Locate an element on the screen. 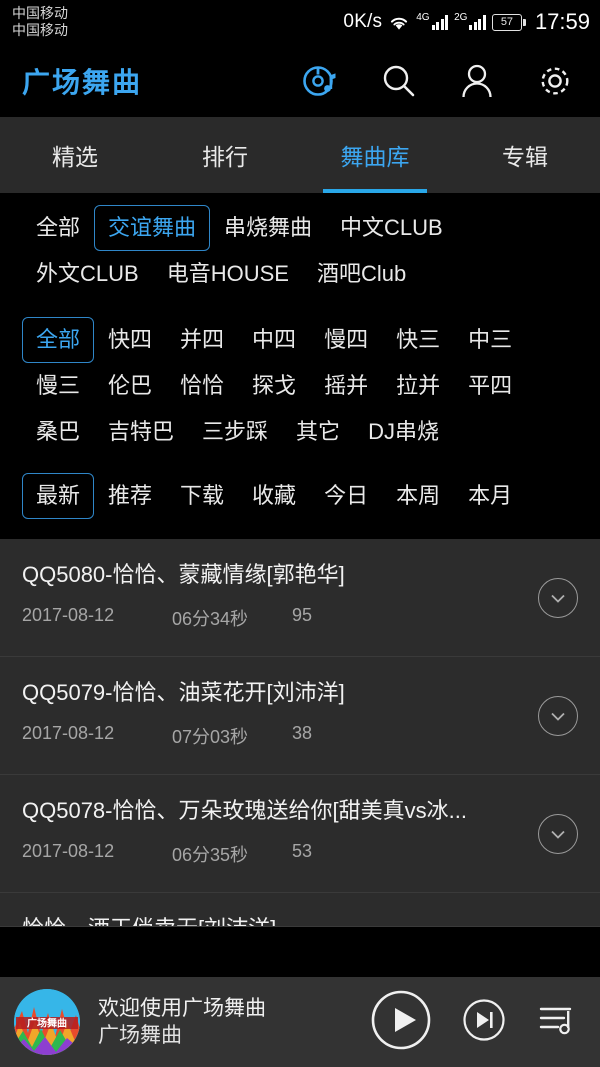 The height and width of the screenshot is (1067, 600). chip-label: 摇并 is located at coordinates (346, 385).